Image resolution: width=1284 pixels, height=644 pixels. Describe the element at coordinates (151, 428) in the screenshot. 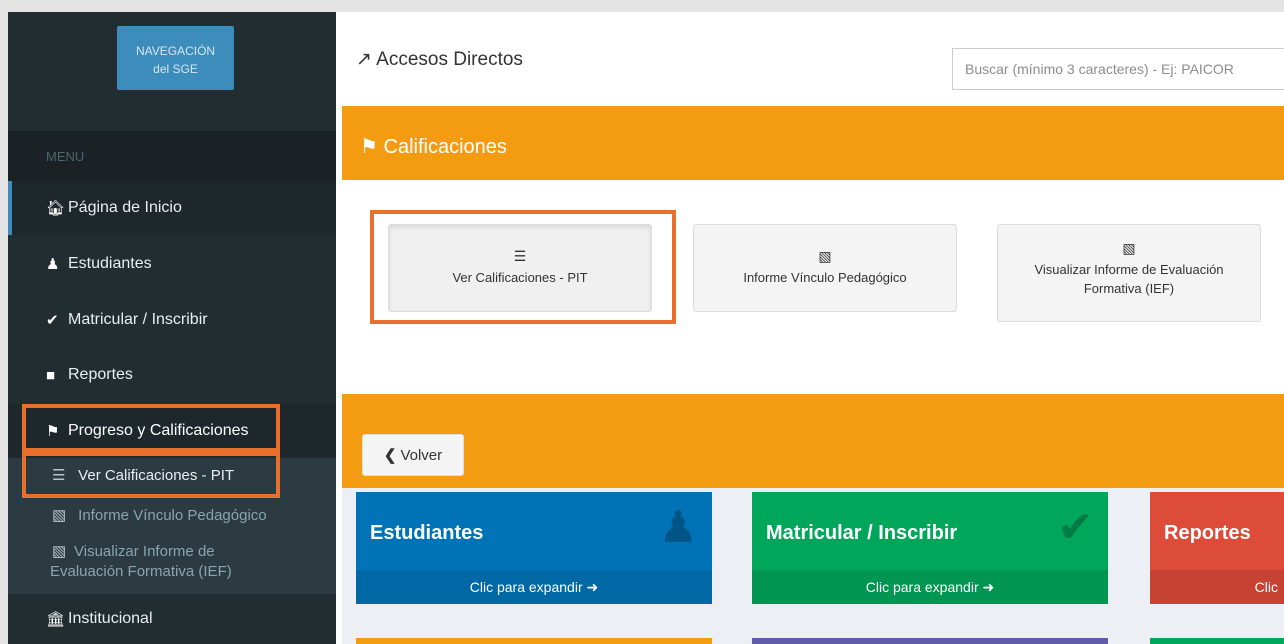

I see `highlight-progreso` at that location.